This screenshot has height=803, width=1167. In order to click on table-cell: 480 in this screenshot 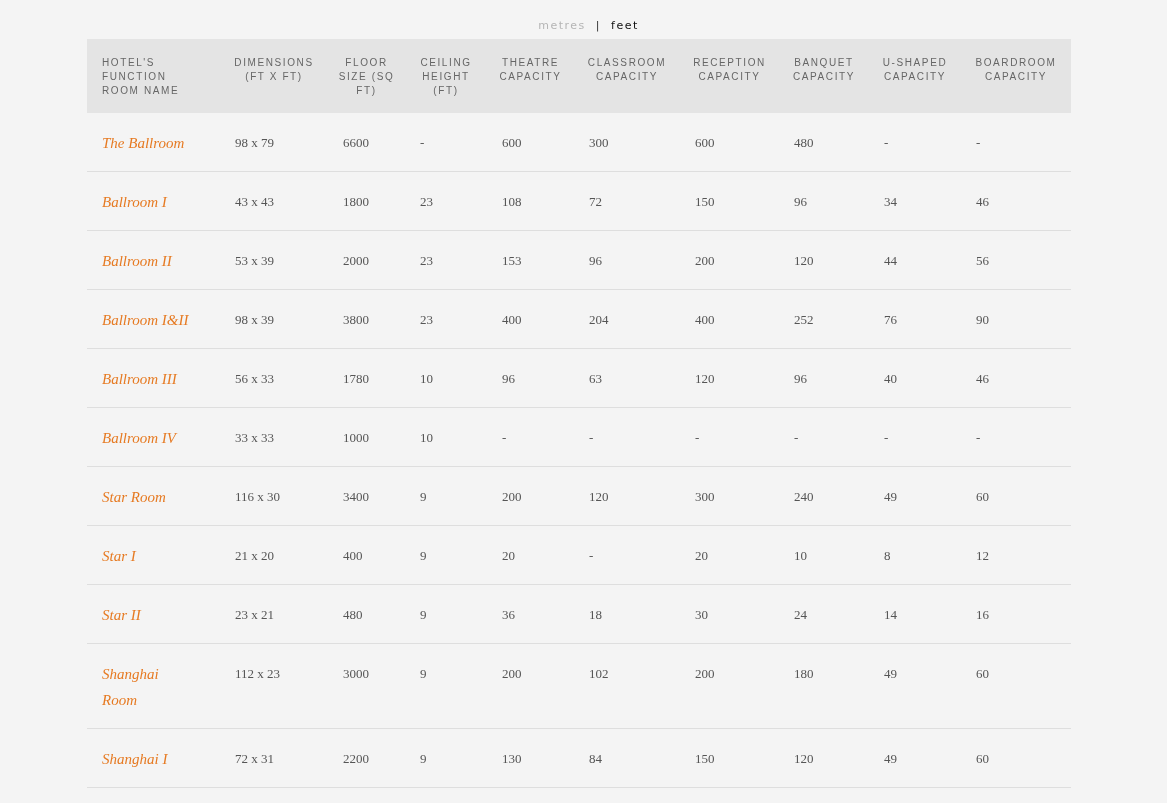, I will do `click(366, 614)`.